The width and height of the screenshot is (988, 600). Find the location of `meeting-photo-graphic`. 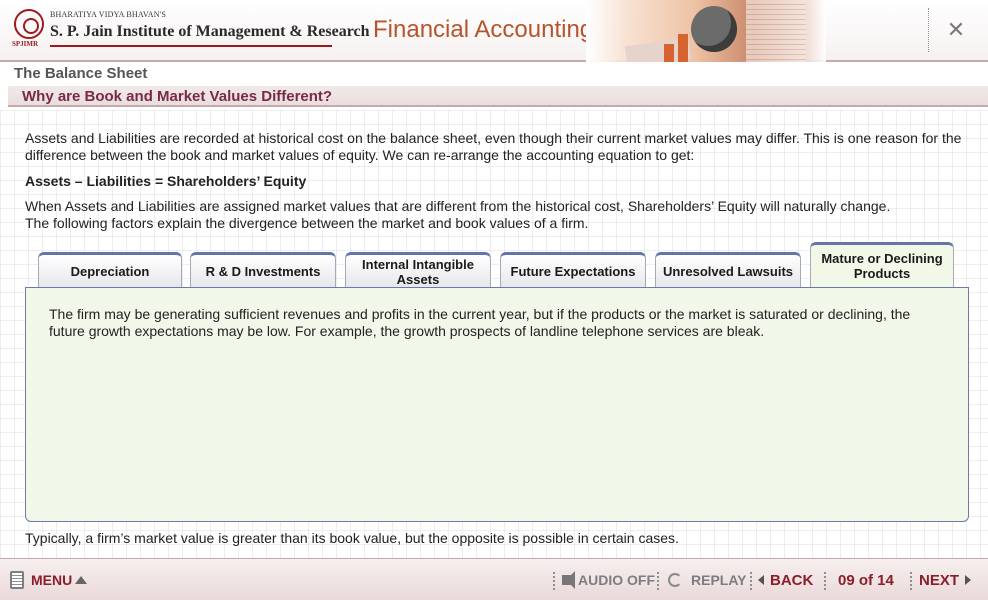

meeting-photo-graphic is located at coordinates (714, 29).